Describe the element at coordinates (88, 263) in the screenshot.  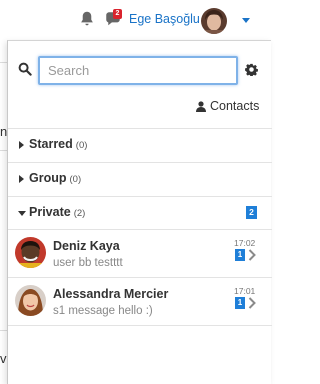
I see `last-message: user bb testttt` at that location.